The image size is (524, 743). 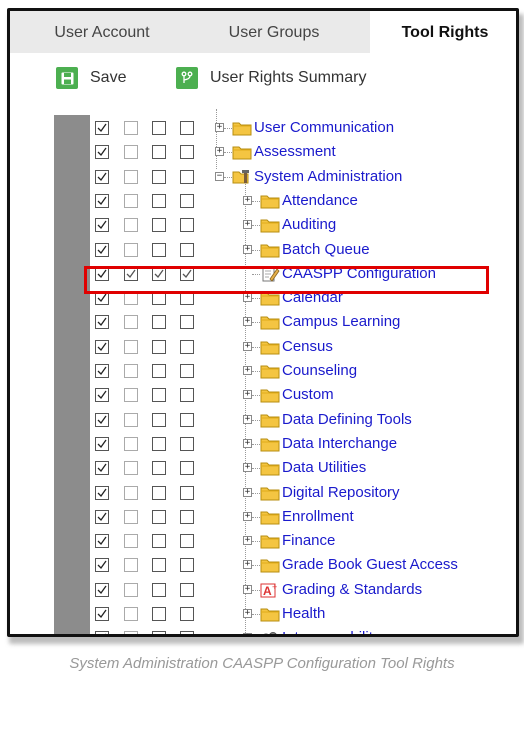 I want to click on tree-node-label: Census, so click(x=307, y=346).